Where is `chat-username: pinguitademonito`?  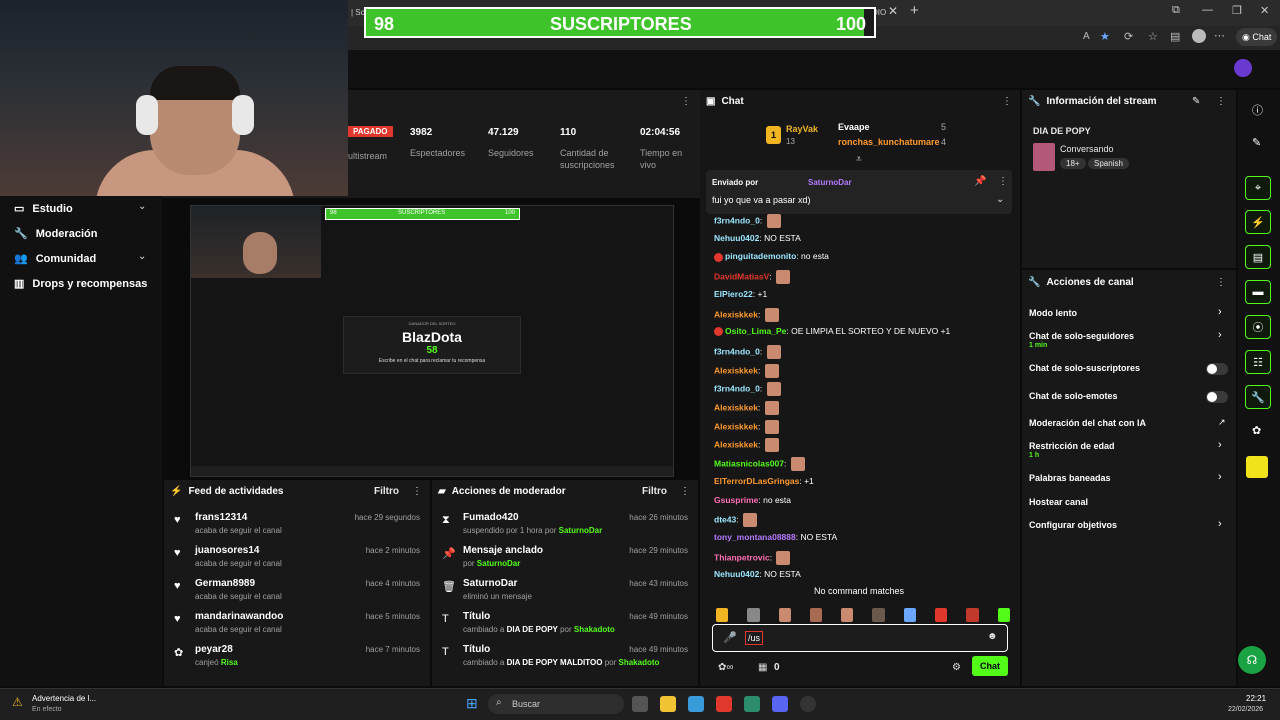 chat-username: pinguitademonito is located at coordinates (760, 256).